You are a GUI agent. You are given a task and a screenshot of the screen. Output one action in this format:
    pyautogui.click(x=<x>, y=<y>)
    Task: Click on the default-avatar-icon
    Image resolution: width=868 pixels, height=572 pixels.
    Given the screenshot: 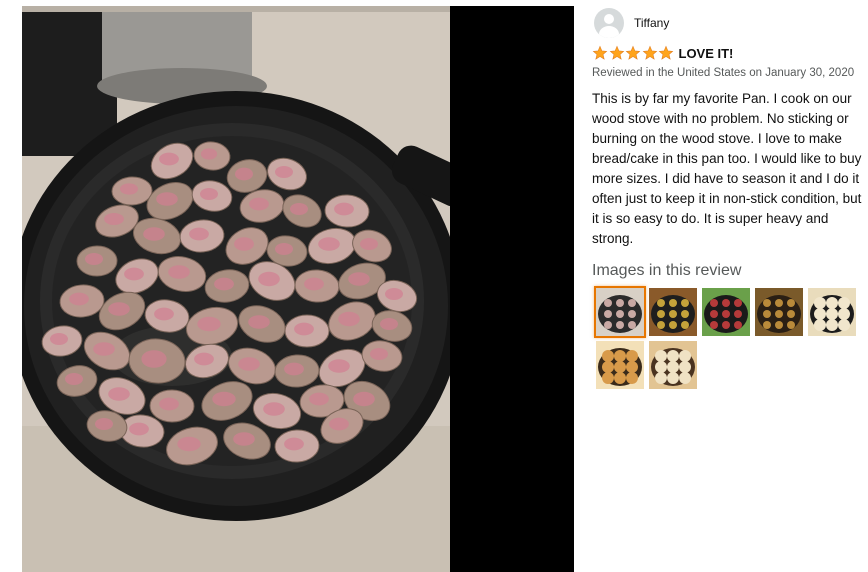 What is the action you would take?
    pyautogui.click(x=609, y=23)
    